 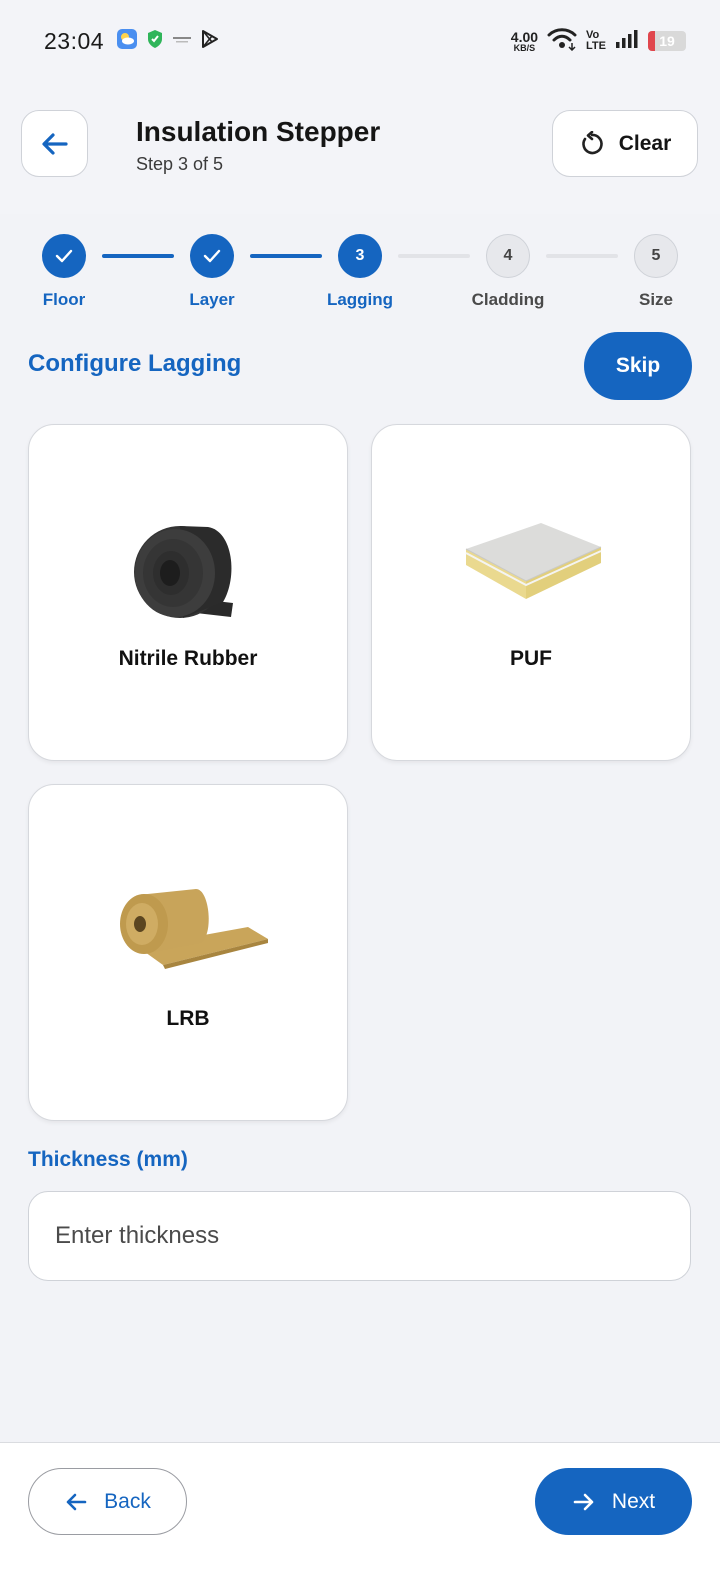 What do you see at coordinates (155, 41) in the screenshot?
I see `shield-icon` at bounding box center [155, 41].